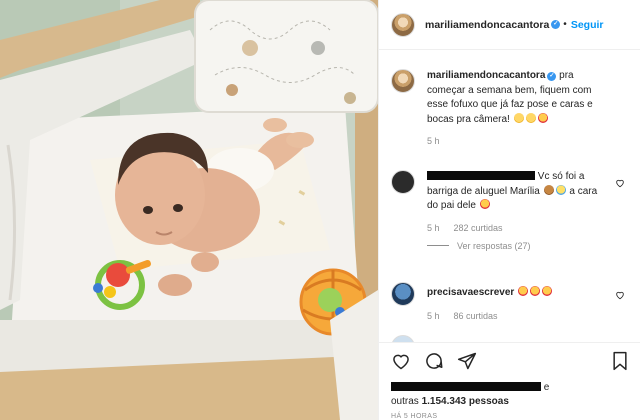 Image resolution: width=640 pixels, height=420 pixels. Describe the element at coordinates (483, 191) in the screenshot. I see `comment-line-2: barriga de aluguel Marília` at that location.